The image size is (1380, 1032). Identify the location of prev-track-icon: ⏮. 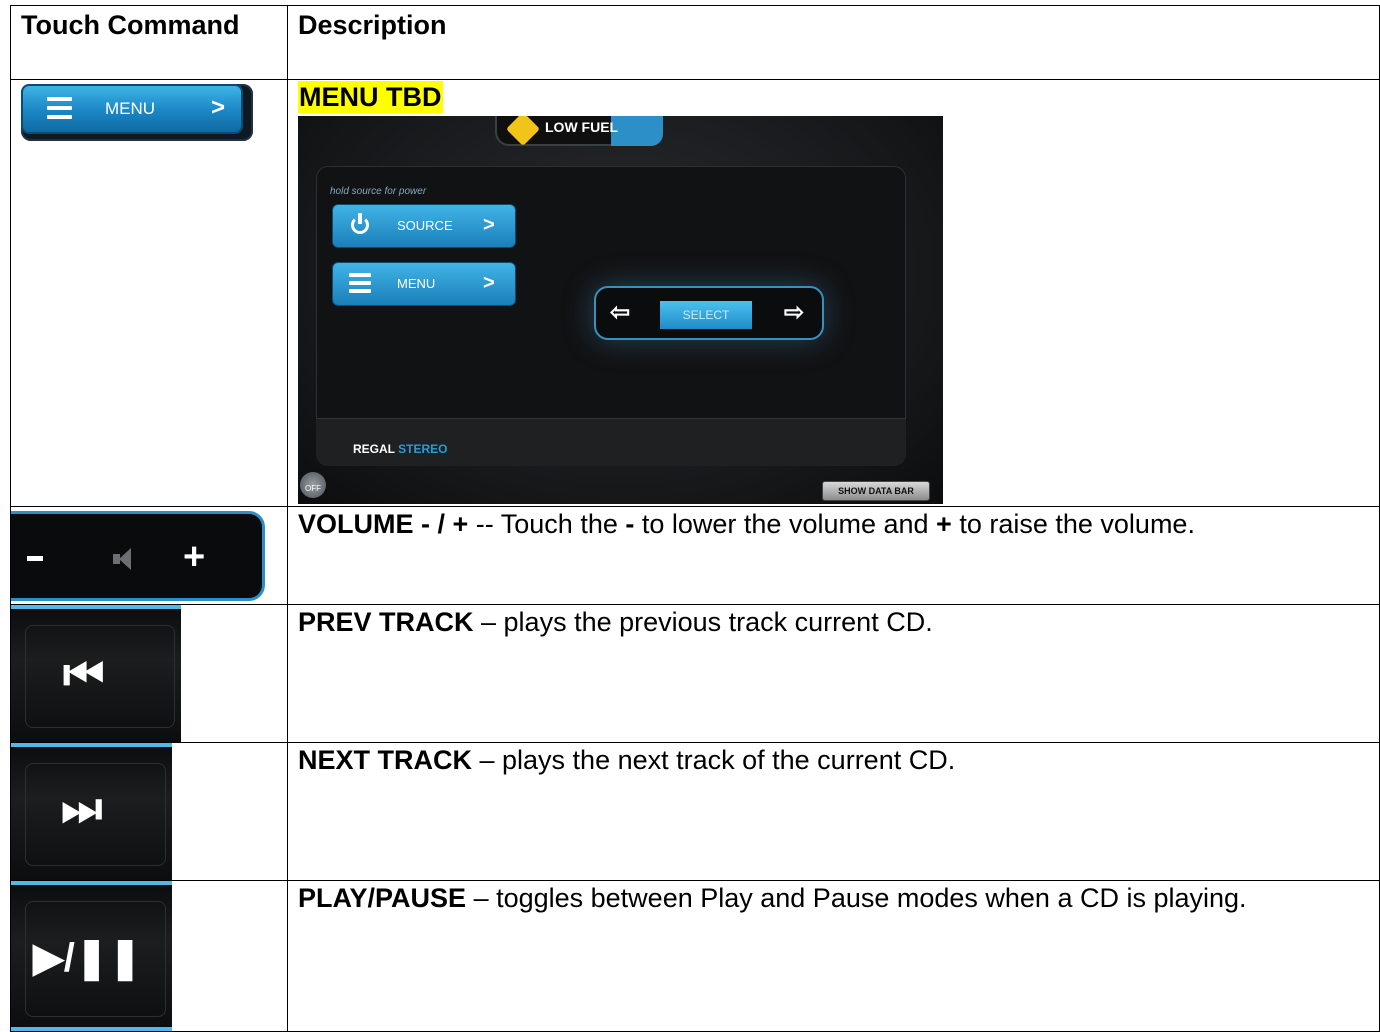
(84, 674).